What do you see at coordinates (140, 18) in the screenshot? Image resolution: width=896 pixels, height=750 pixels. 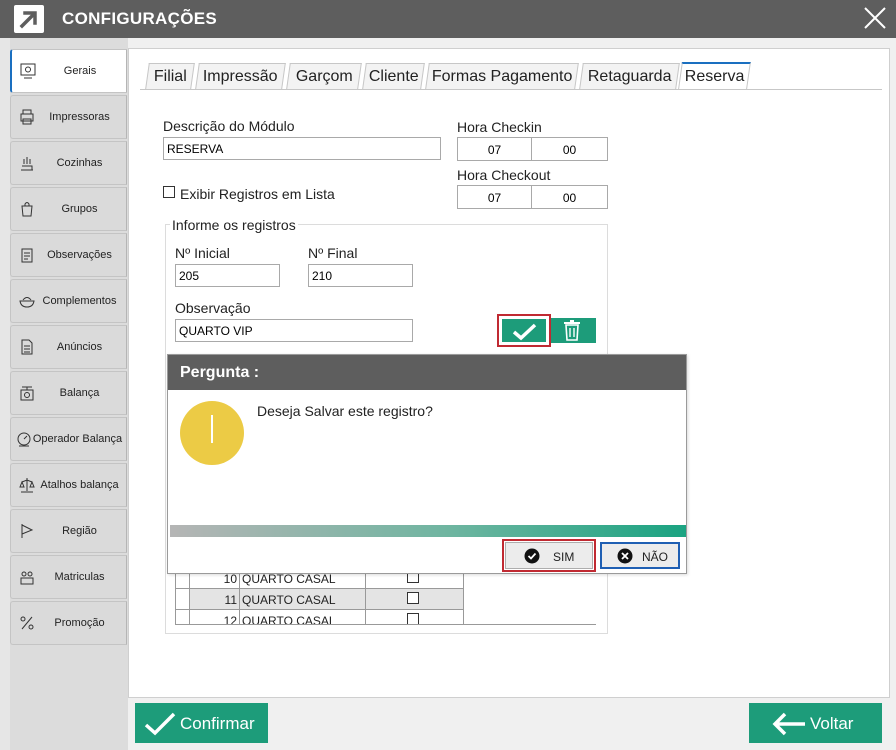 I see `window-title: CONFIGURAÇÕES` at bounding box center [140, 18].